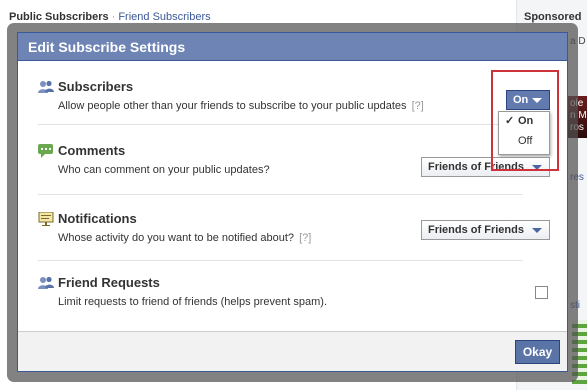 The height and width of the screenshot is (390, 587). Describe the element at coordinates (553, 17) in the screenshot. I see `sponsored-heading: Sponsored` at that location.